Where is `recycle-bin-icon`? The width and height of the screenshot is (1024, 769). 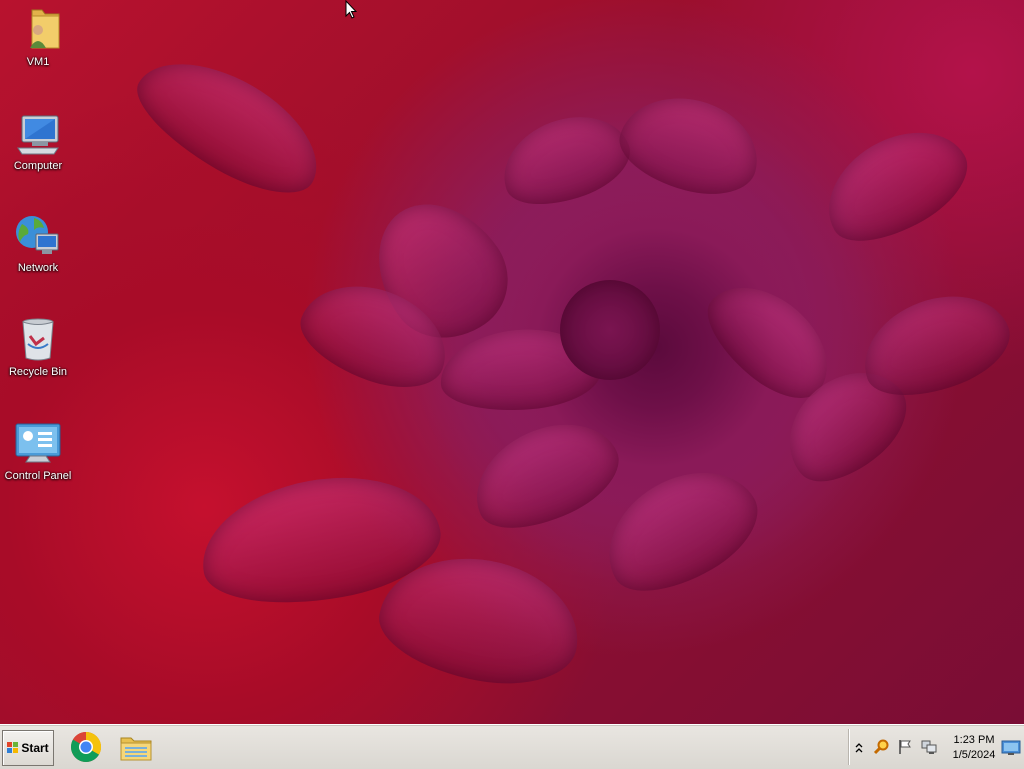
recycle-bin-icon is located at coordinates (38, 340).